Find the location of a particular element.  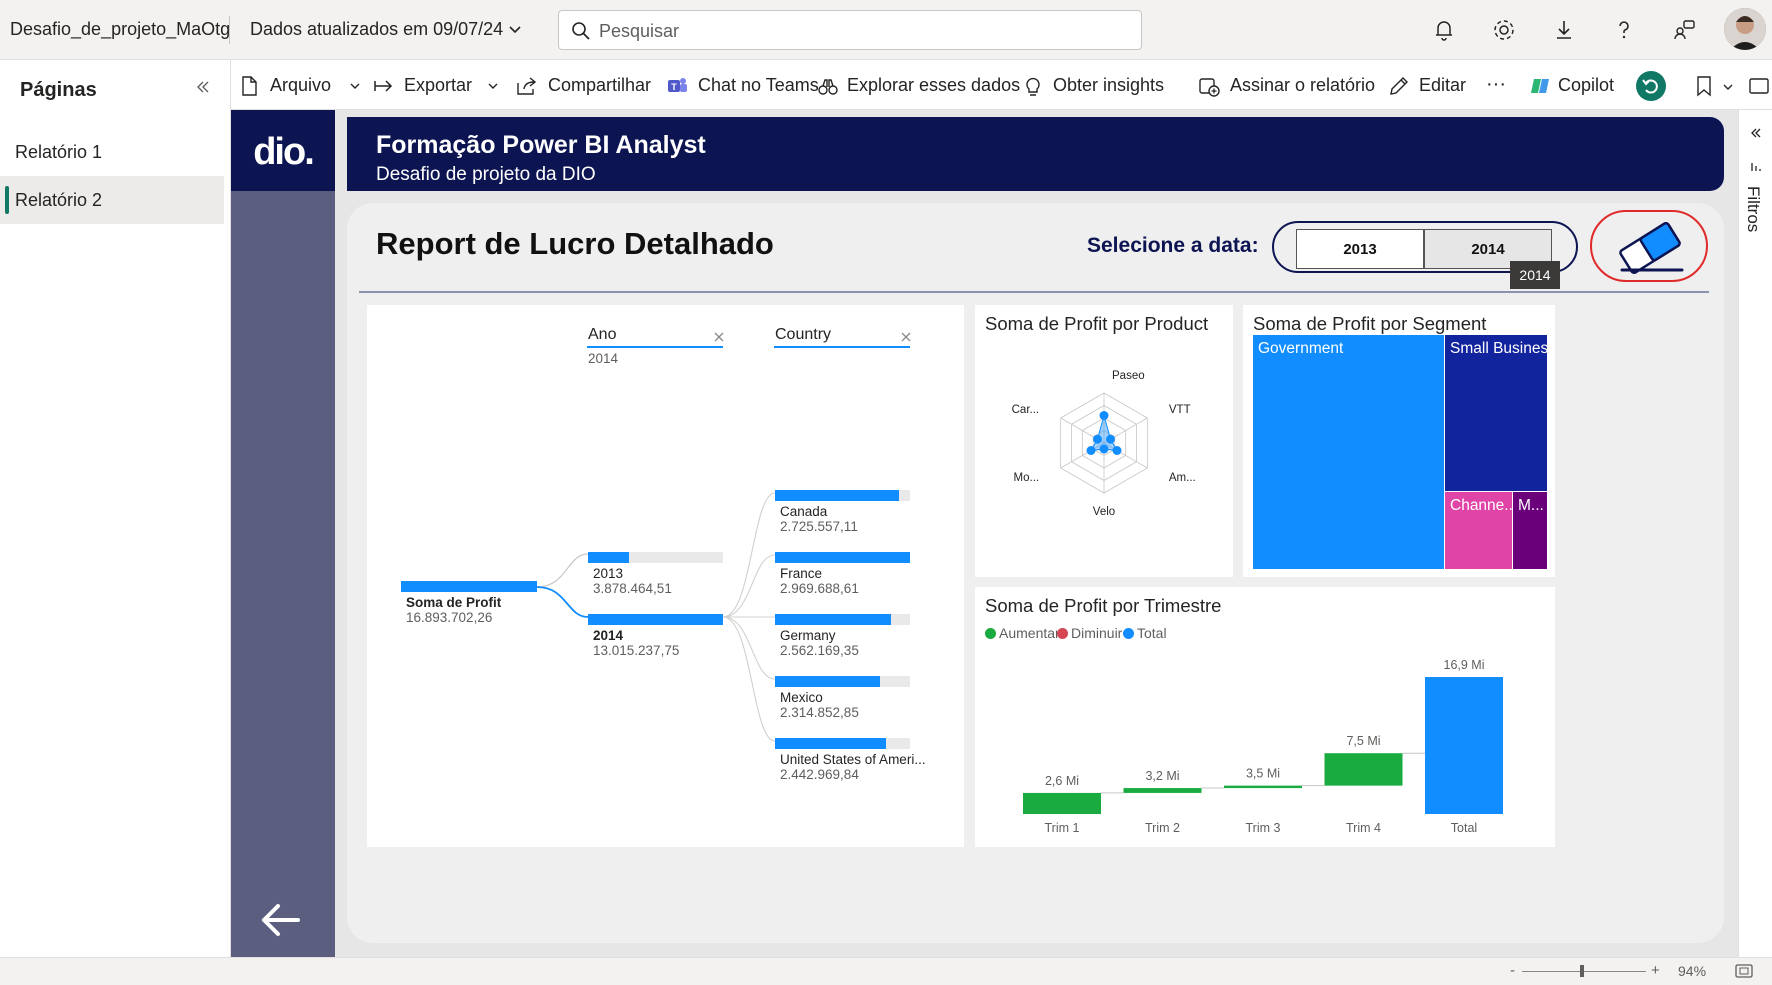

binoculars-icon is located at coordinates (828, 87).